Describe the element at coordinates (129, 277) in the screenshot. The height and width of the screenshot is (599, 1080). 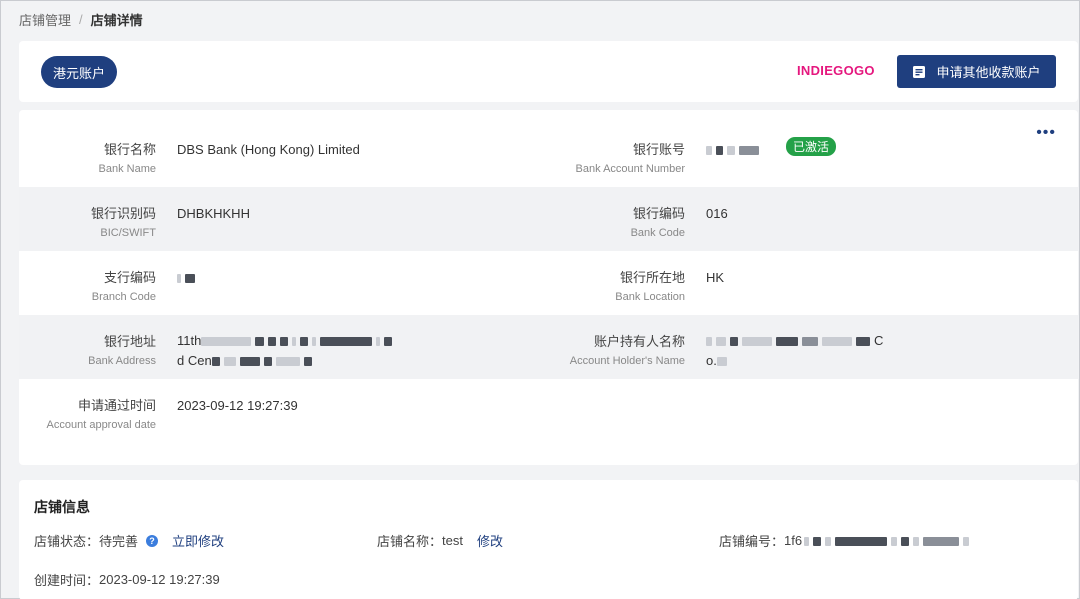
I see `branch-code-label-cn: 支行编码` at that location.